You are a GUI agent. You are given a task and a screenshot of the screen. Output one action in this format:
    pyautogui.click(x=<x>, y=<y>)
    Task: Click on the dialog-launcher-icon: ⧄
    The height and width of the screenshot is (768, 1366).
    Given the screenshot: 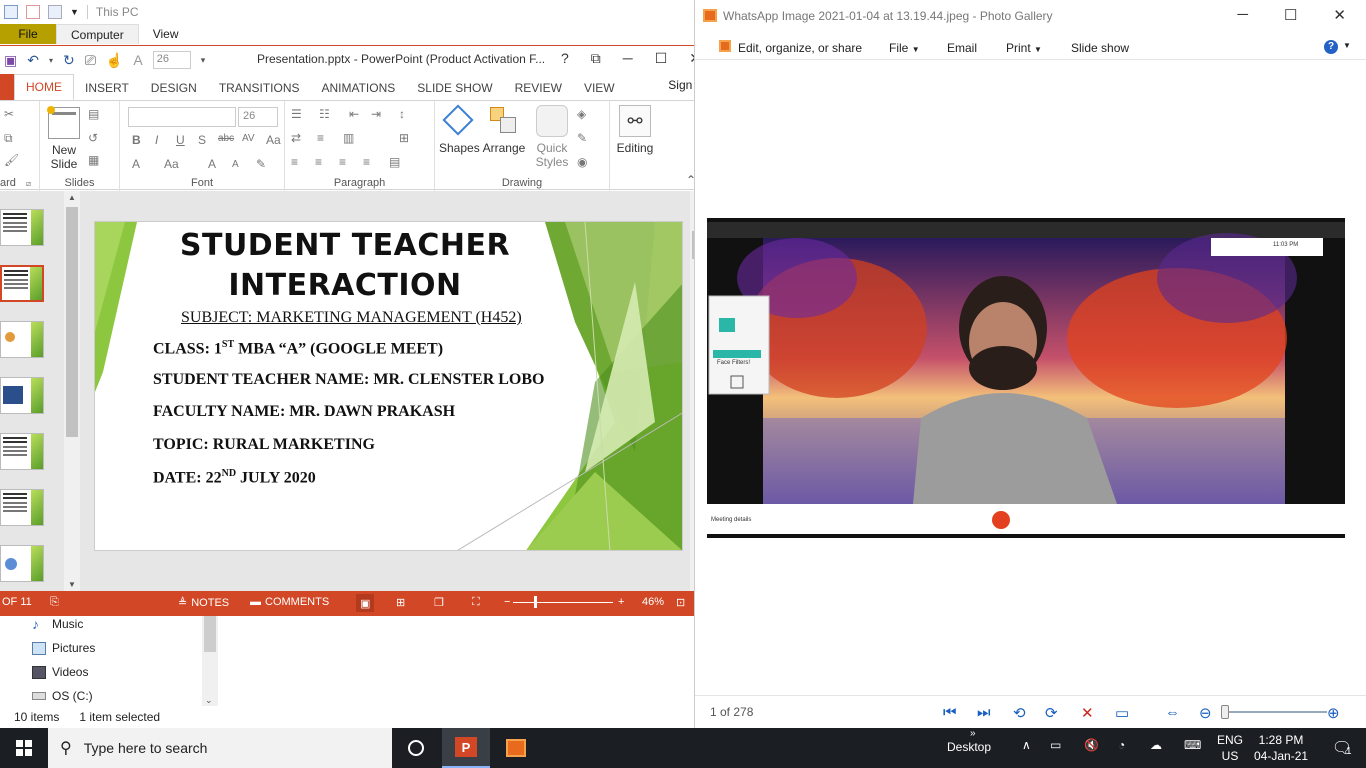 What is the action you would take?
    pyautogui.click(x=28, y=184)
    